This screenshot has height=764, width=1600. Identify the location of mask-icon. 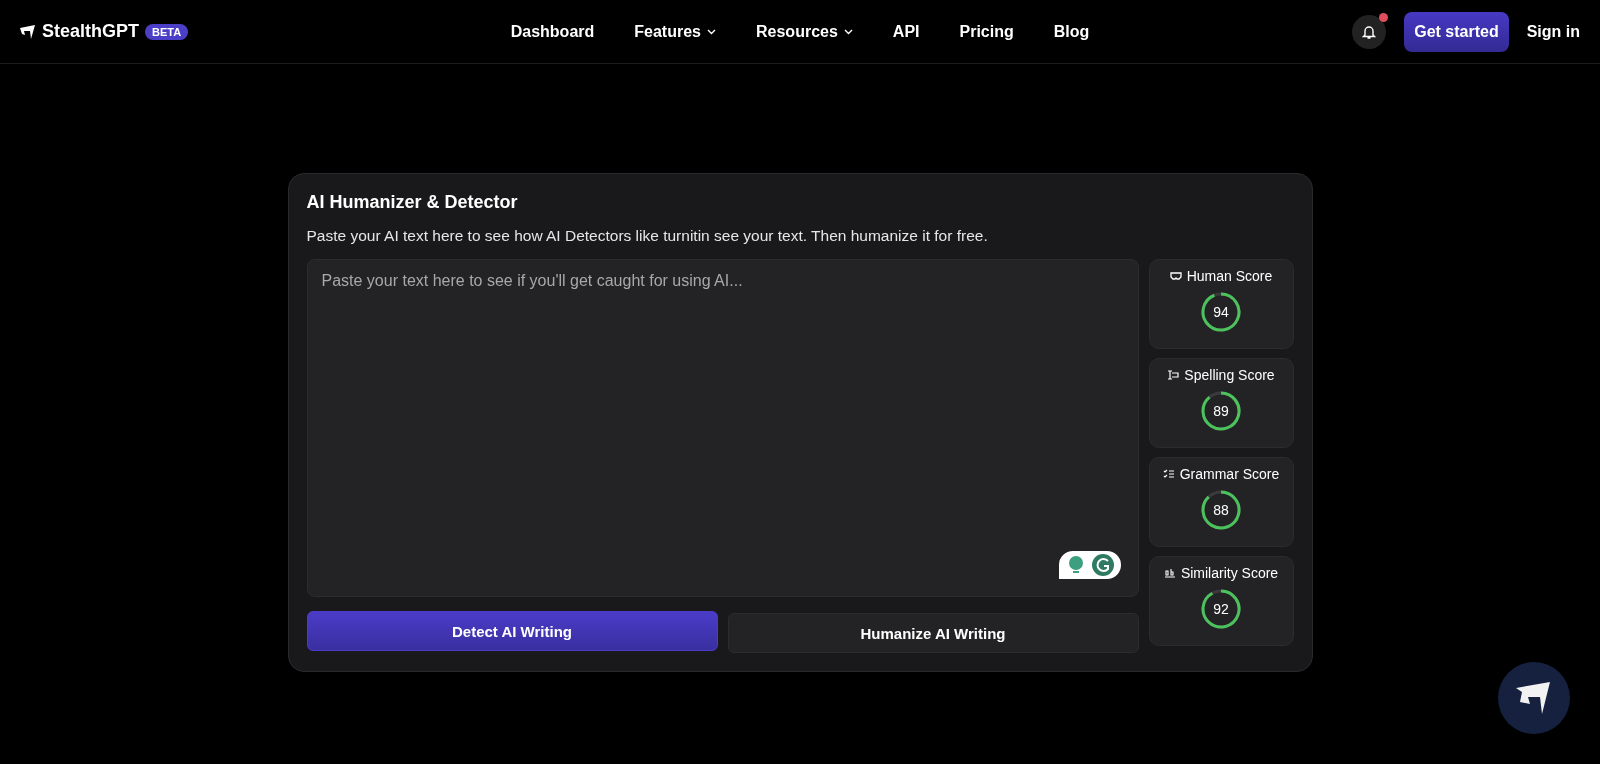
(1175, 276).